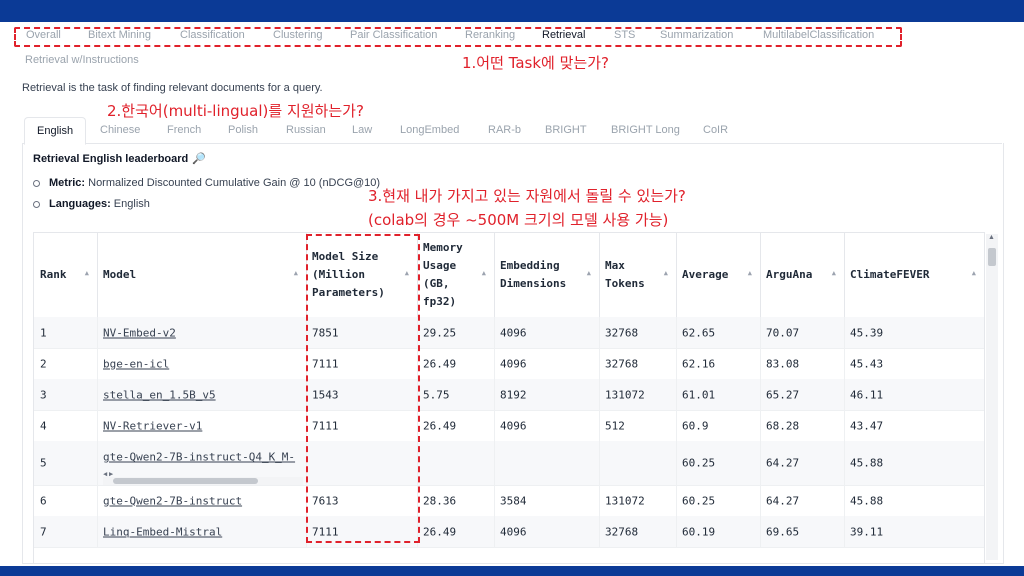 The image size is (1024, 576). I want to click on cell-argu: 64.27, so click(802, 500).